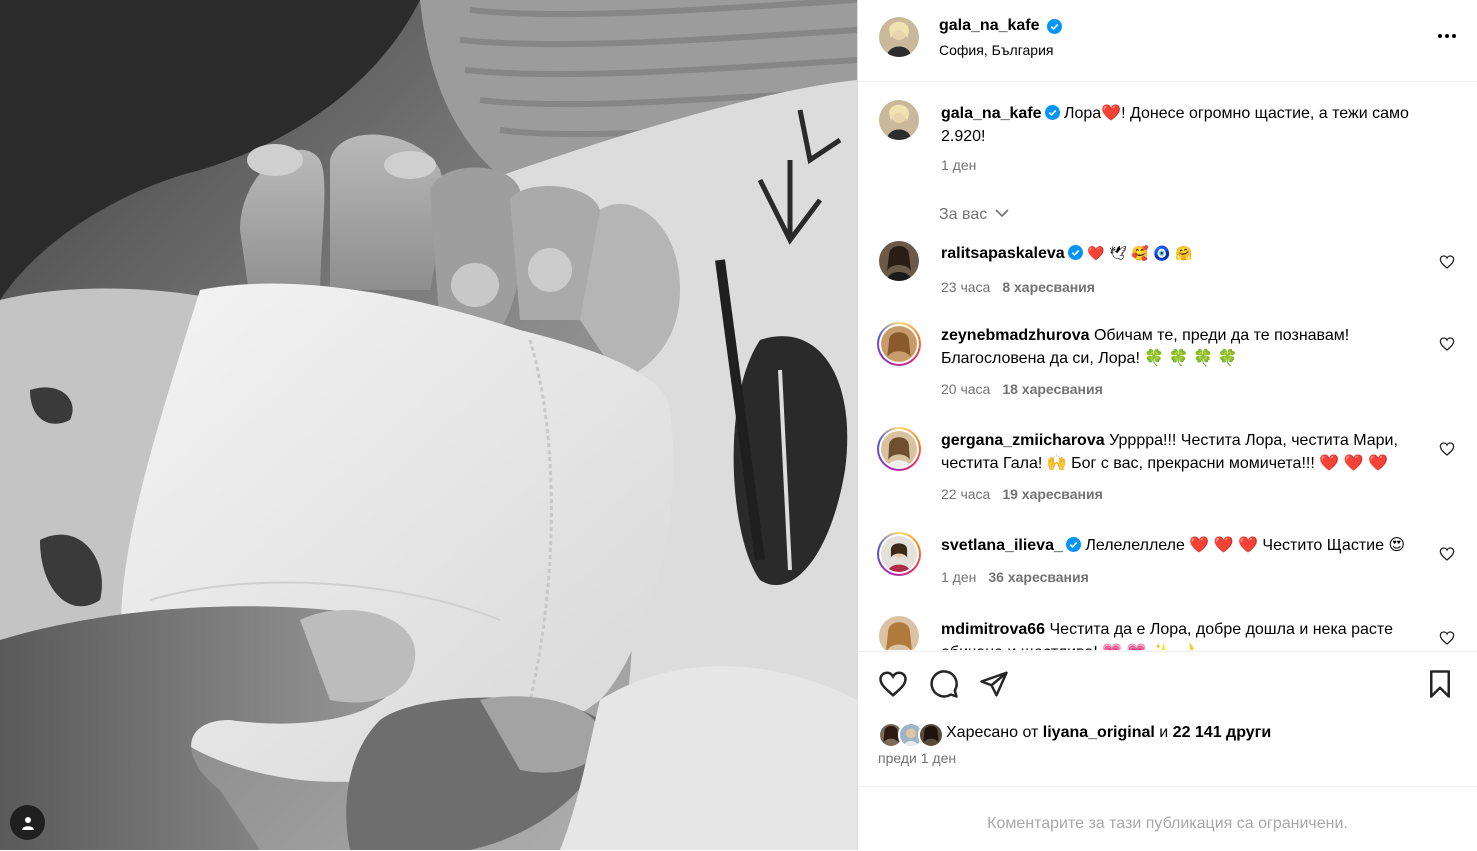 The width and height of the screenshot is (1477, 851). What do you see at coordinates (1015, 335) in the screenshot?
I see `comment-username: zeynebmadzhurova` at bounding box center [1015, 335].